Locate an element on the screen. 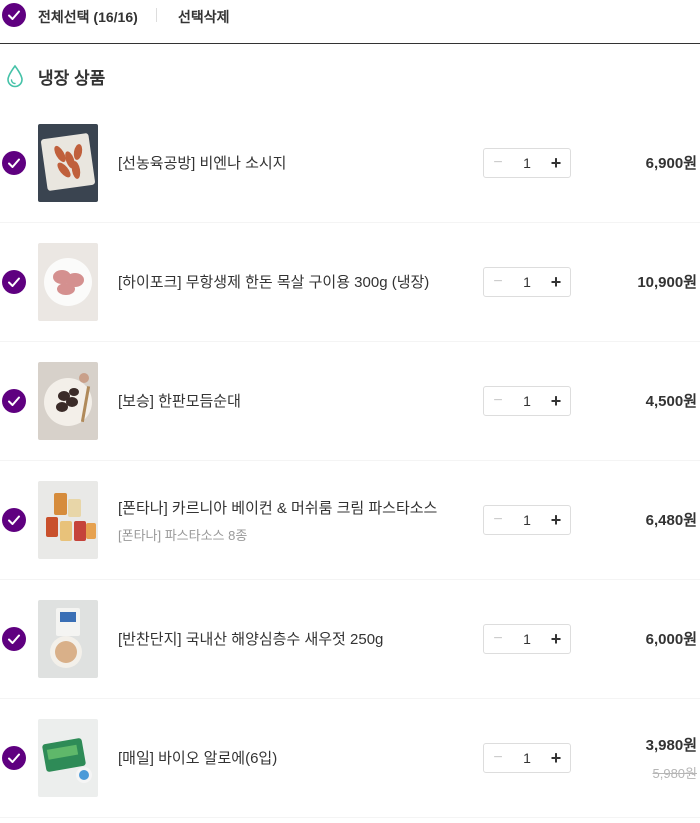 The image size is (700, 823). product-option: [폰타나] 파스타소스 8종 is located at coordinates (183, 535).